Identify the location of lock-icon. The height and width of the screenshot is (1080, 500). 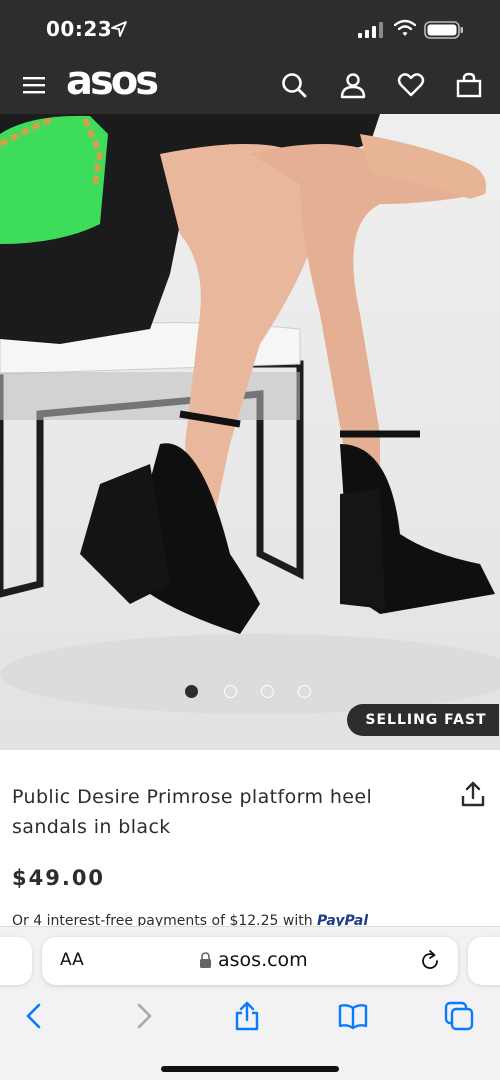
(205, 960).